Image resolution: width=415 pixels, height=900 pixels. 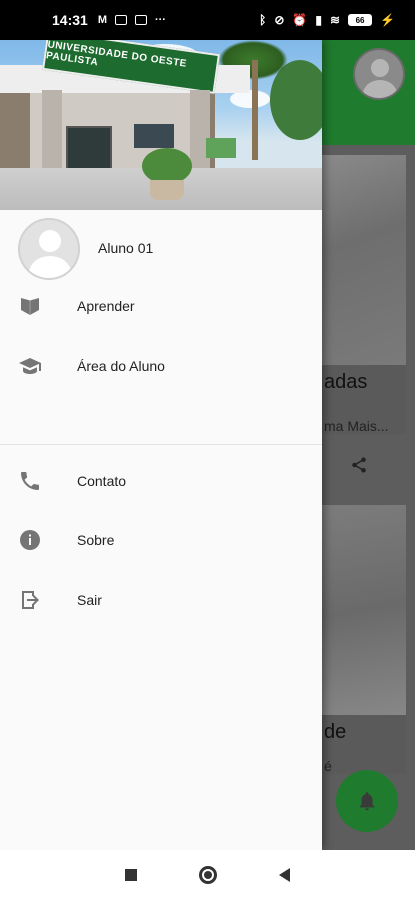 What do you see at coordinates (346, 382) in the screenshot?
I see `card-title: adas` at bounding box center [346, 382].